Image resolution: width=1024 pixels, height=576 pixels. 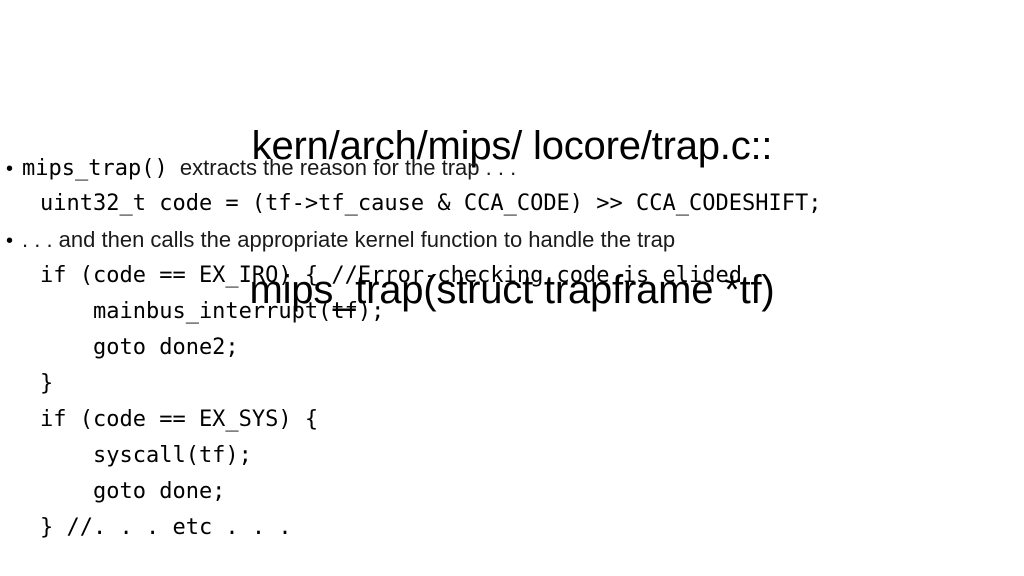 I want to click on code-line: } //. . . etc . . ., so click(x=166, y=527).